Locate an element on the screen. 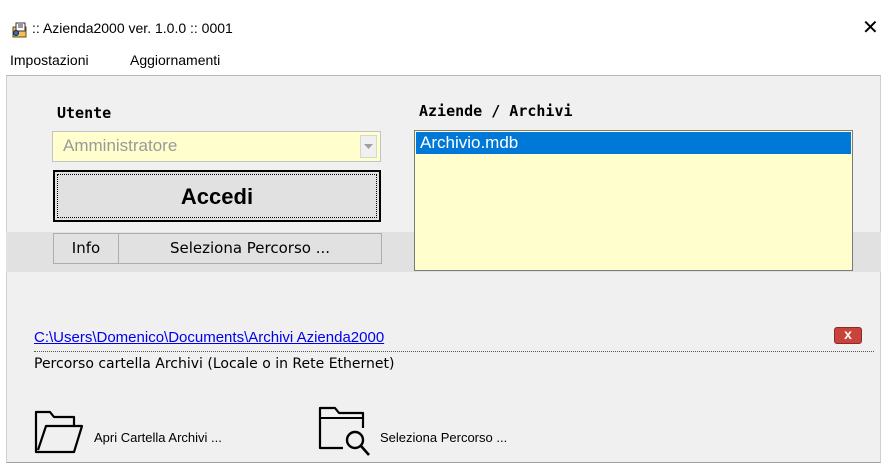 The height and width of the screenshot is (466, 885). clear-path-glyph: x is located at coordinates (848, 334).